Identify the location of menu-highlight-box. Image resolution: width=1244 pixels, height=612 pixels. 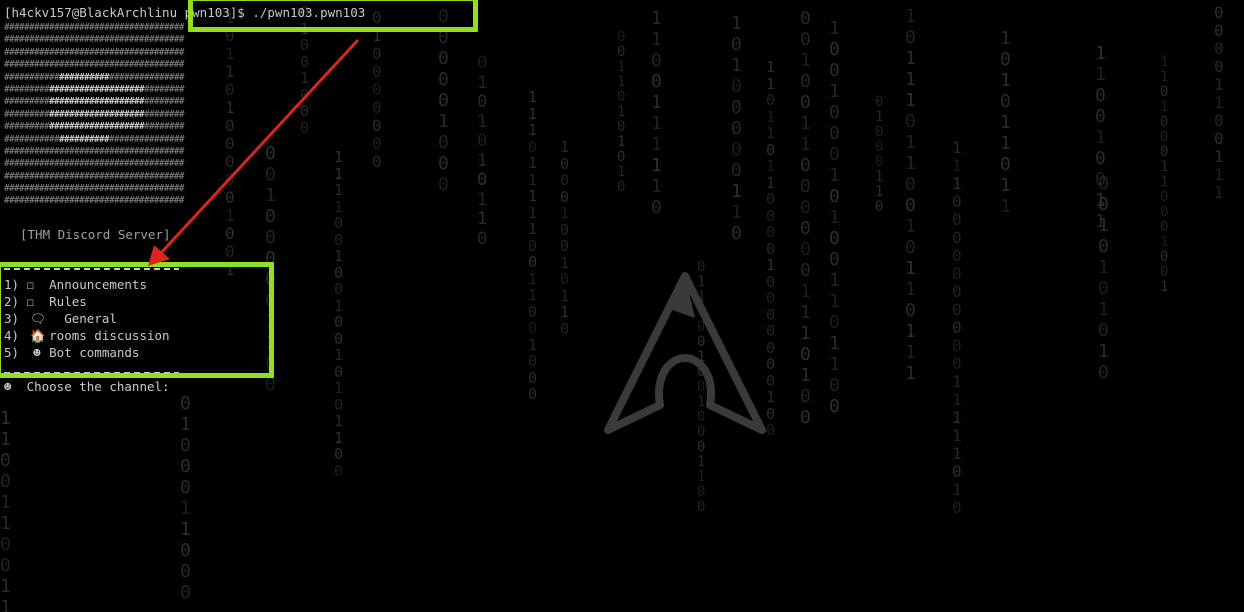
(137, 320).